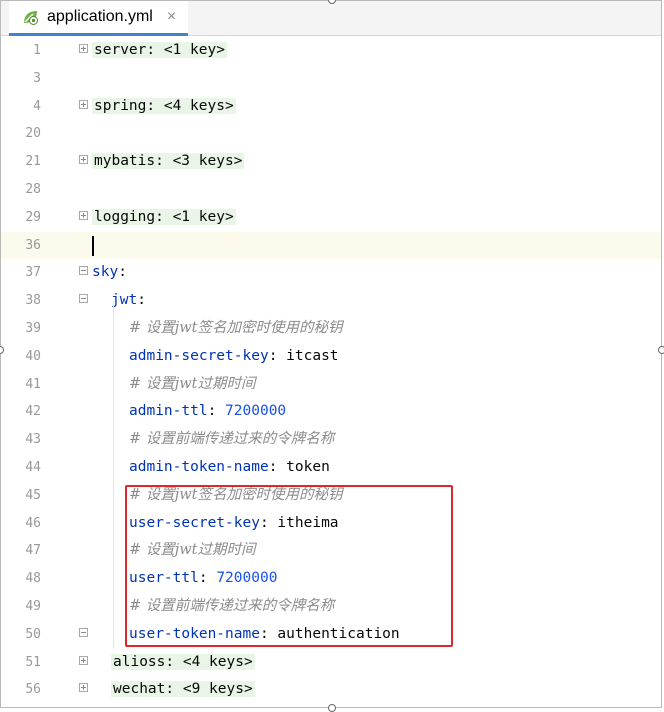  I want to click on folded-block: server: <1 key>, so click(159, 50).